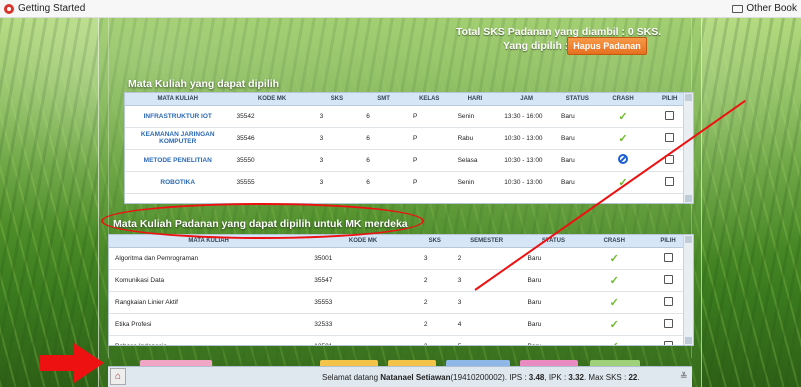  Describe the element at coordinates (606, 377) in the screenshot. I see `max-sks-label: . Max SKS :` at that location.